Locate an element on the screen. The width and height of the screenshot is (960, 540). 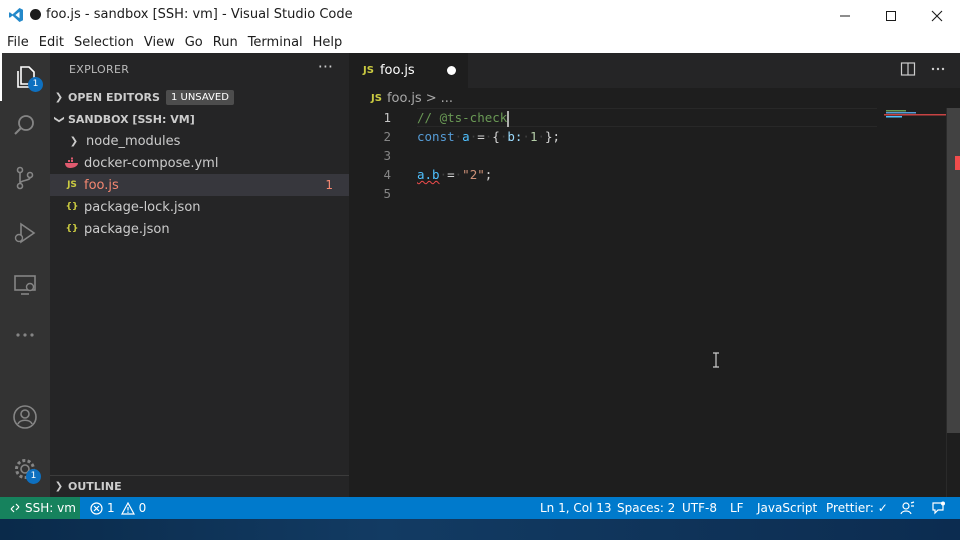
activity-more is located at coordinates (25, 335).